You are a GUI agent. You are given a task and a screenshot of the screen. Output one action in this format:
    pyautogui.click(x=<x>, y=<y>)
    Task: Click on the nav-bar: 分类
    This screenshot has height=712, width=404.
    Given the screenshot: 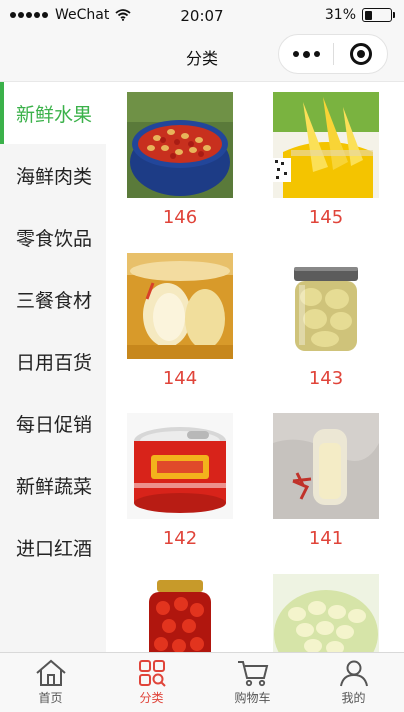 What is the action you would take?
    pyautogui.click(x=202, y=57)
    